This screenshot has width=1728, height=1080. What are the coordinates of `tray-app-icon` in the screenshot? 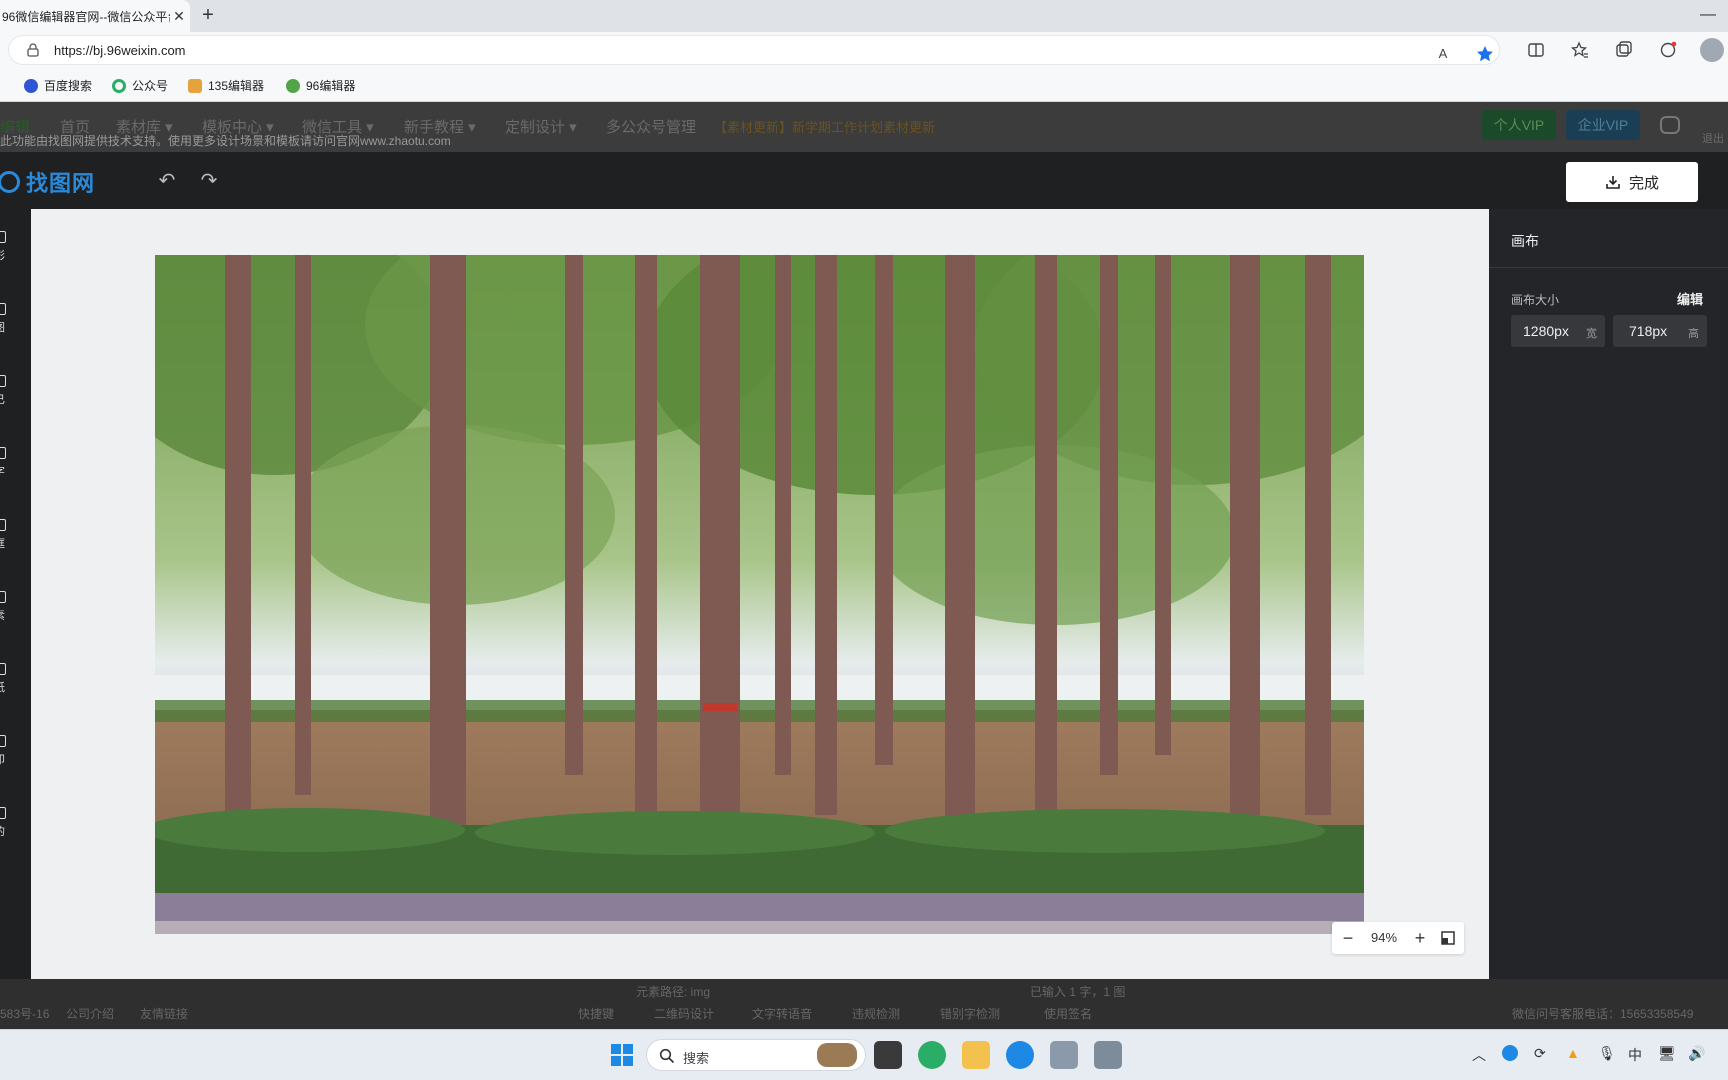 It's located at (1510, 1053).